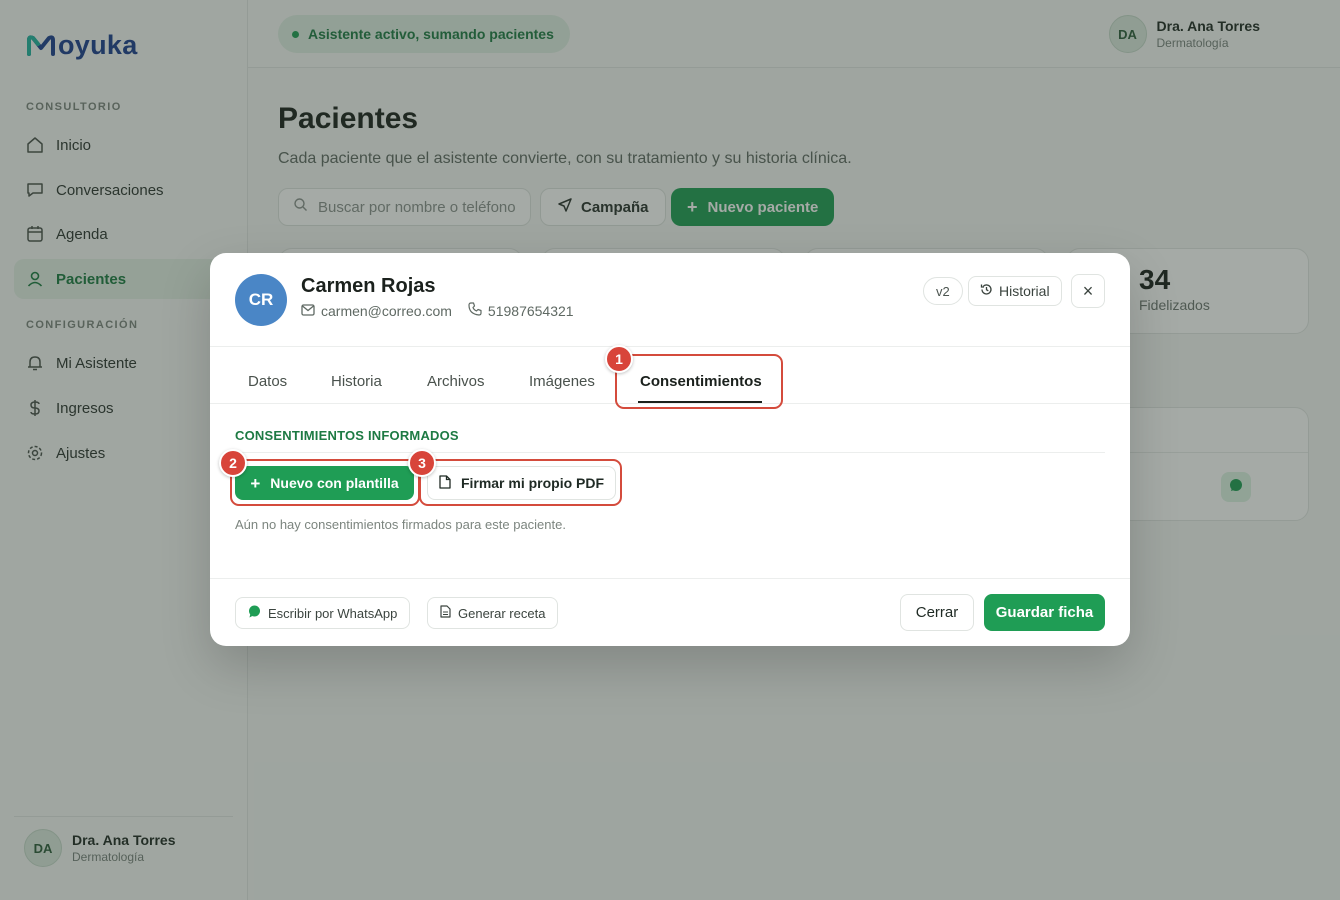  I want to click on footer-divider, so click(670, 578).